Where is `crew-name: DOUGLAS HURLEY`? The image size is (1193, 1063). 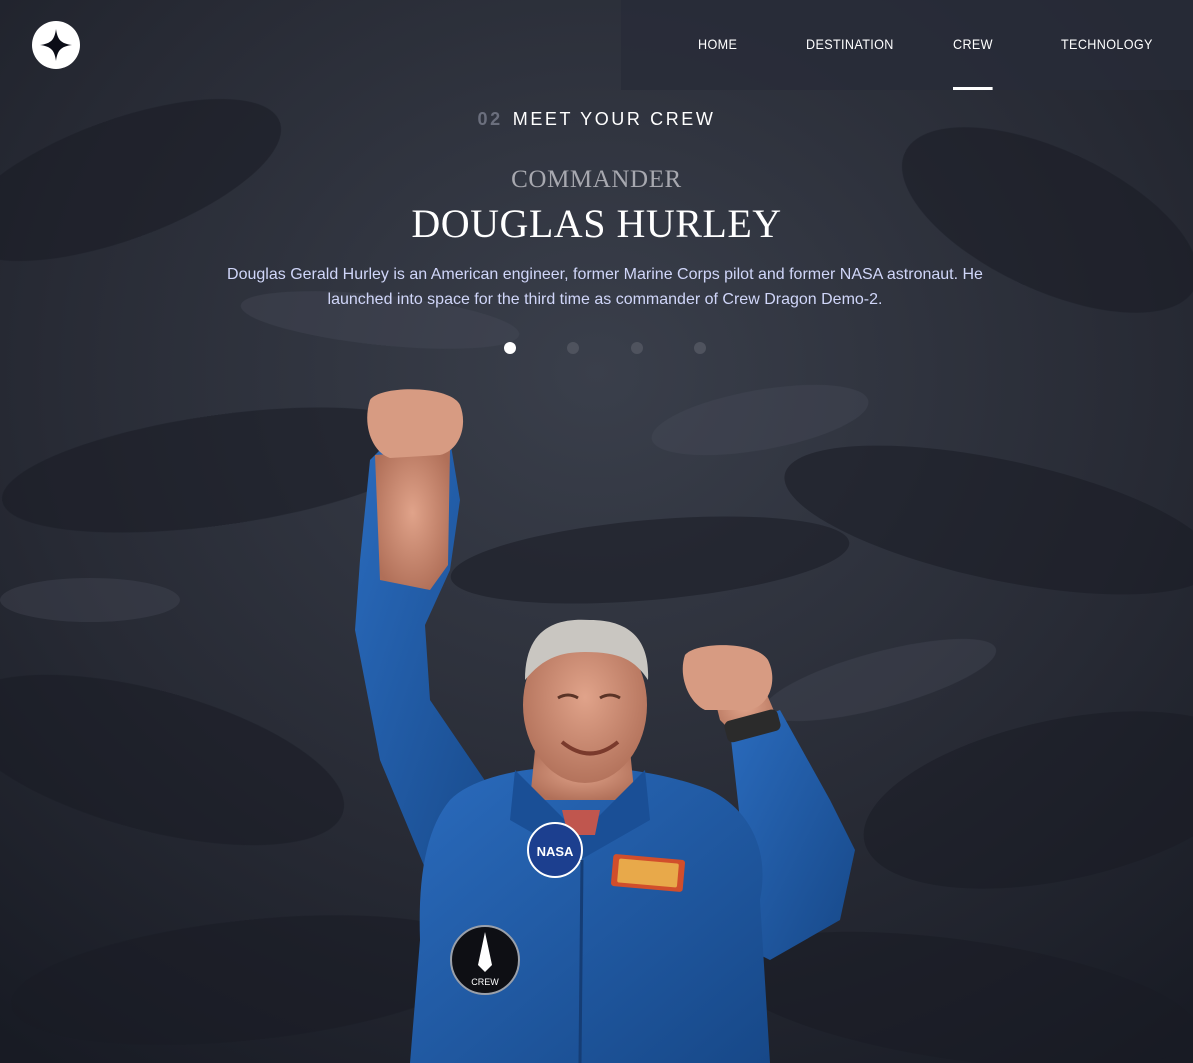 crew-name: DOUGLAS HURLEY is located at coordinates (596, 223).